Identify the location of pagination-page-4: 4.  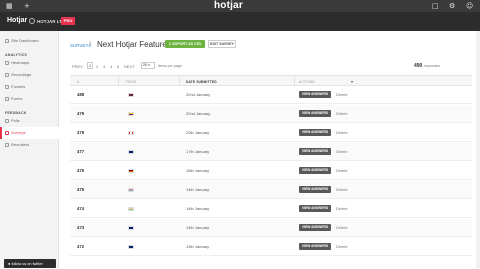
(111, 66).